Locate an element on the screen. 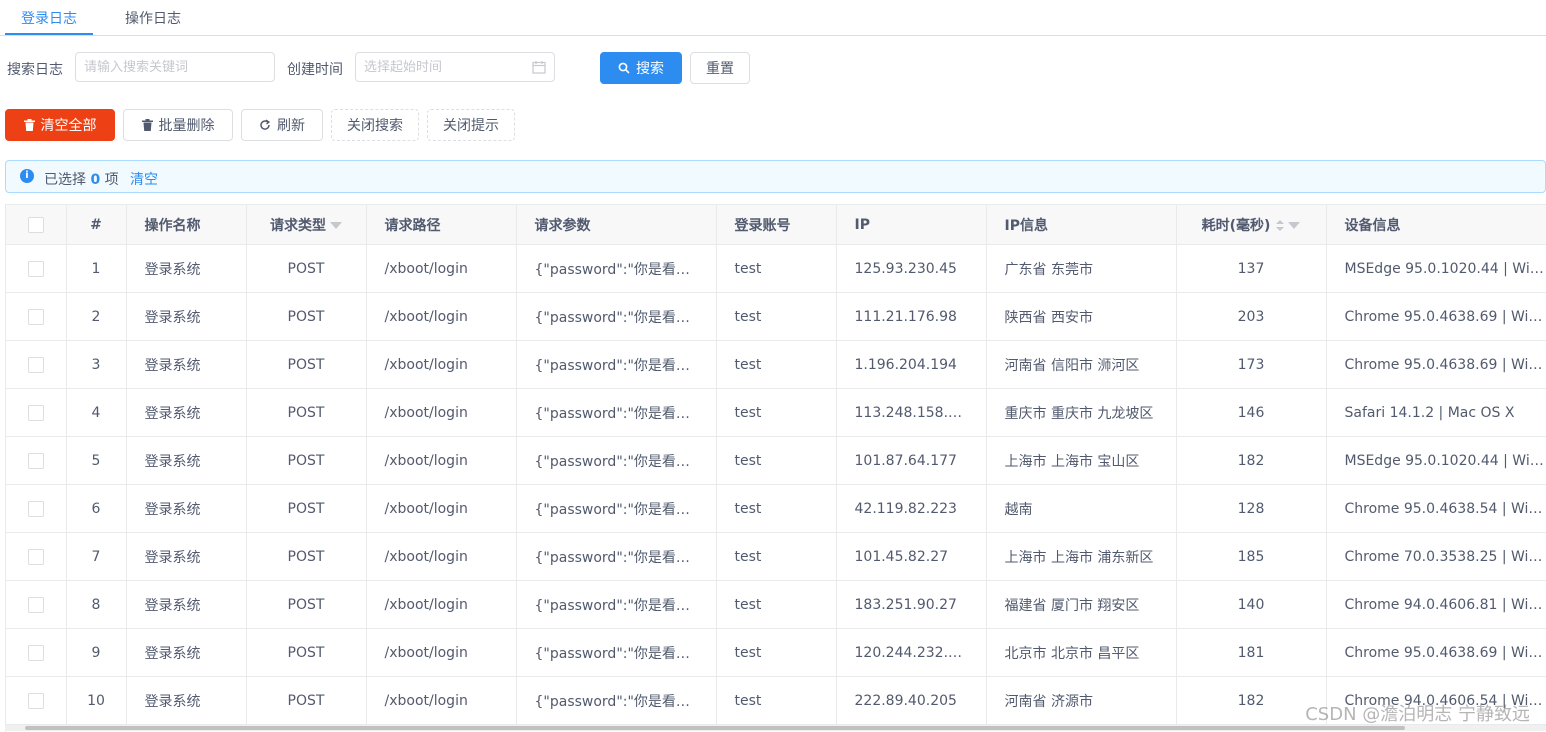 Image resolution: width=1546 pixels, height=732 pixels. batch-delete-button: 批量删除 is located at coordinates (178, 125).